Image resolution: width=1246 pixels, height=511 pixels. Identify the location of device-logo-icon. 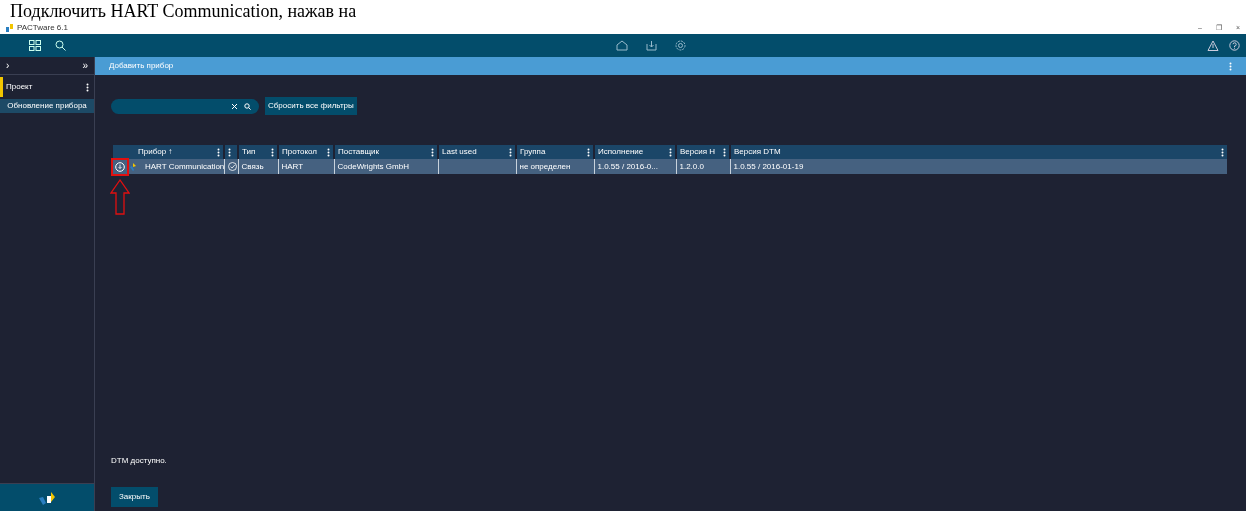
(133, 166).